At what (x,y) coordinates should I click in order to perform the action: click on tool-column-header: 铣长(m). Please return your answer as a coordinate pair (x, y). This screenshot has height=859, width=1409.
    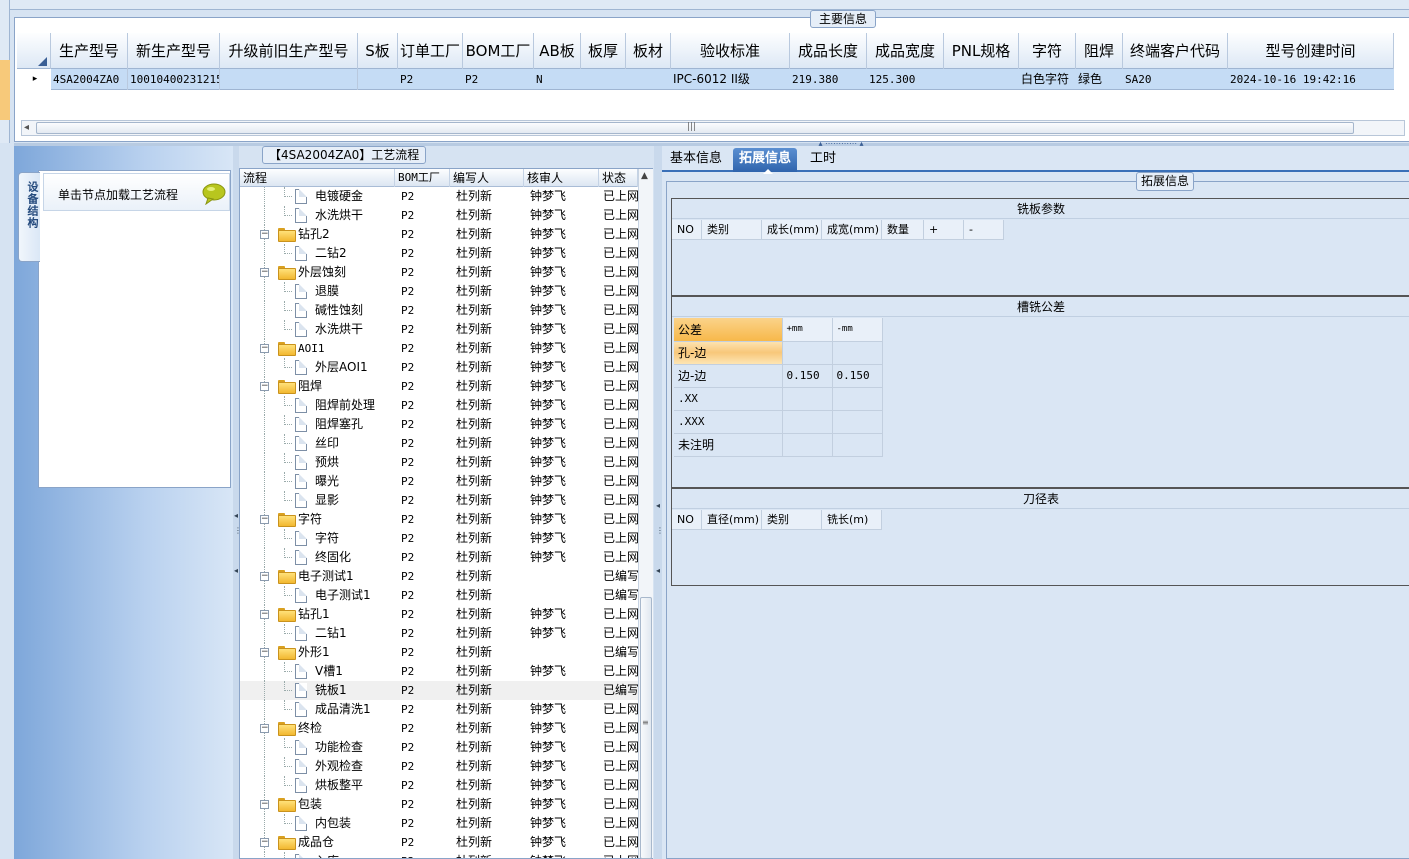
    Looking at the image, I should click on (852, 520).